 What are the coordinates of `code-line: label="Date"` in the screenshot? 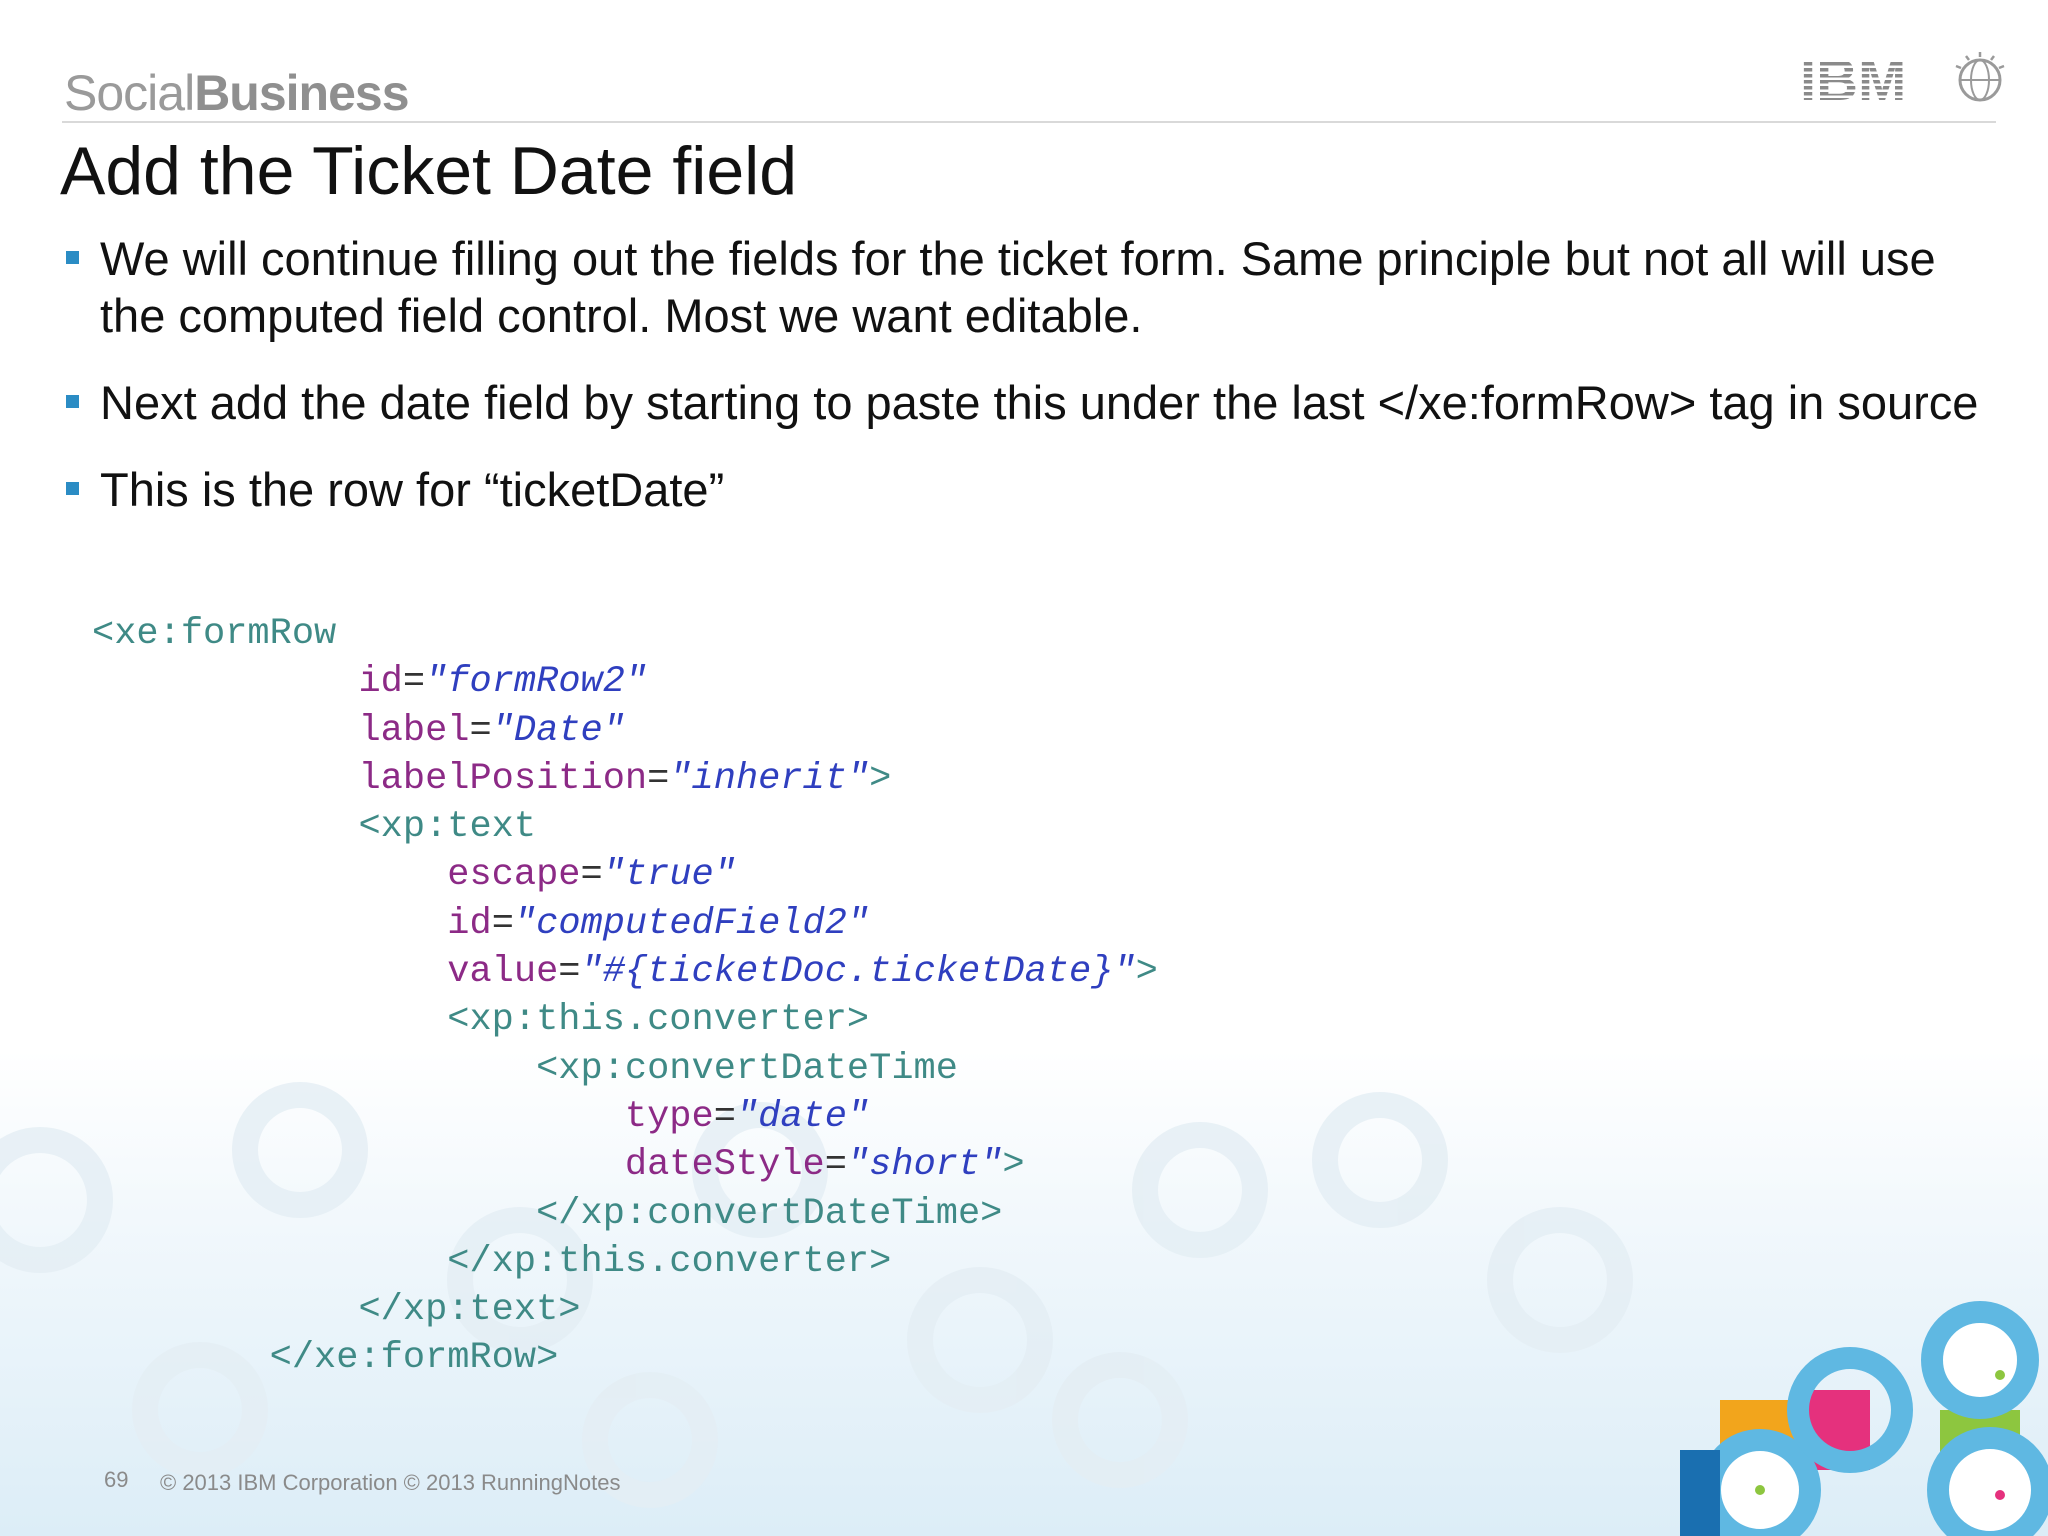 It's located at (491, 730).